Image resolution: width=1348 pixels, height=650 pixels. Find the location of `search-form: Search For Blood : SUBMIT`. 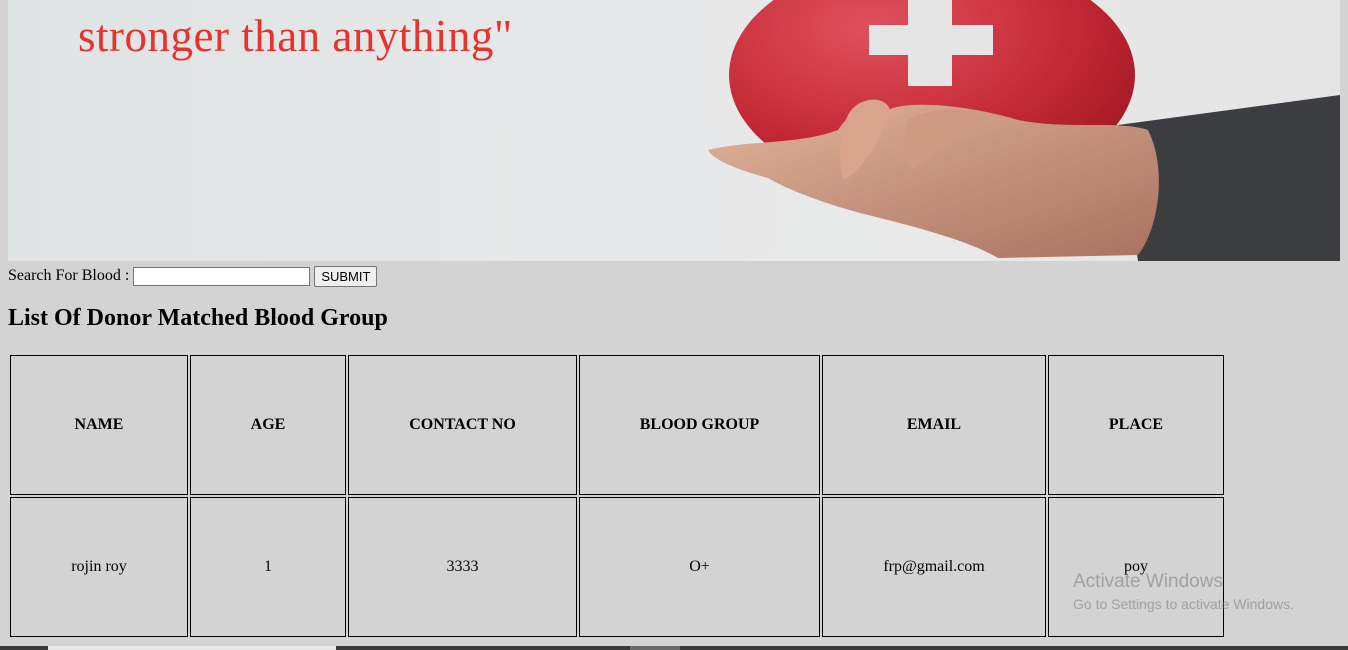

search-form: Search For Blood : SUBMIT is located at coordinates (193, 276).